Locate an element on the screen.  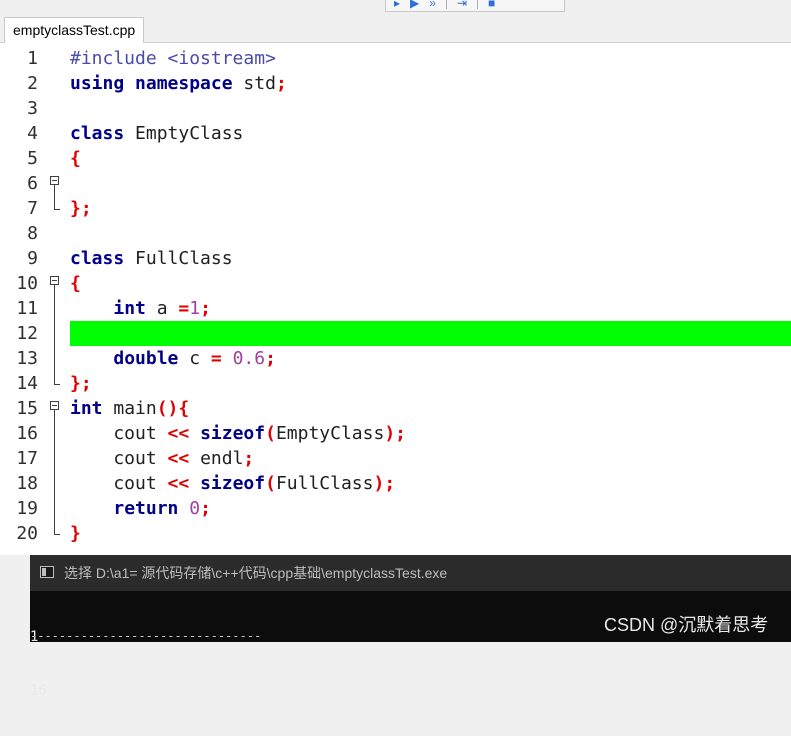
code-text: { is located at coordinates (75, 158).